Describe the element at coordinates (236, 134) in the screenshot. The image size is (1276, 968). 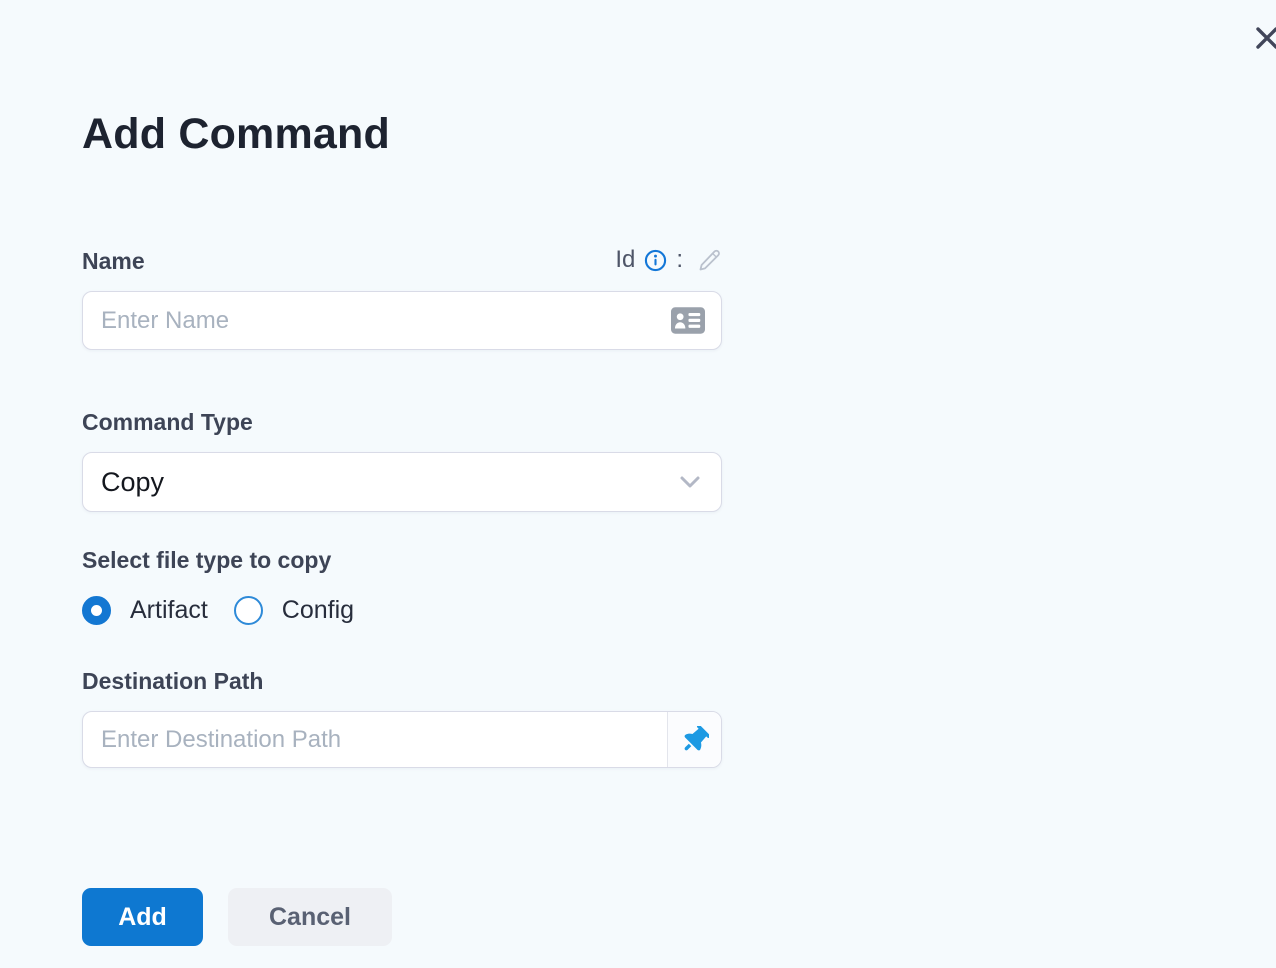
I see `dialog-title: Add Command` at that location.